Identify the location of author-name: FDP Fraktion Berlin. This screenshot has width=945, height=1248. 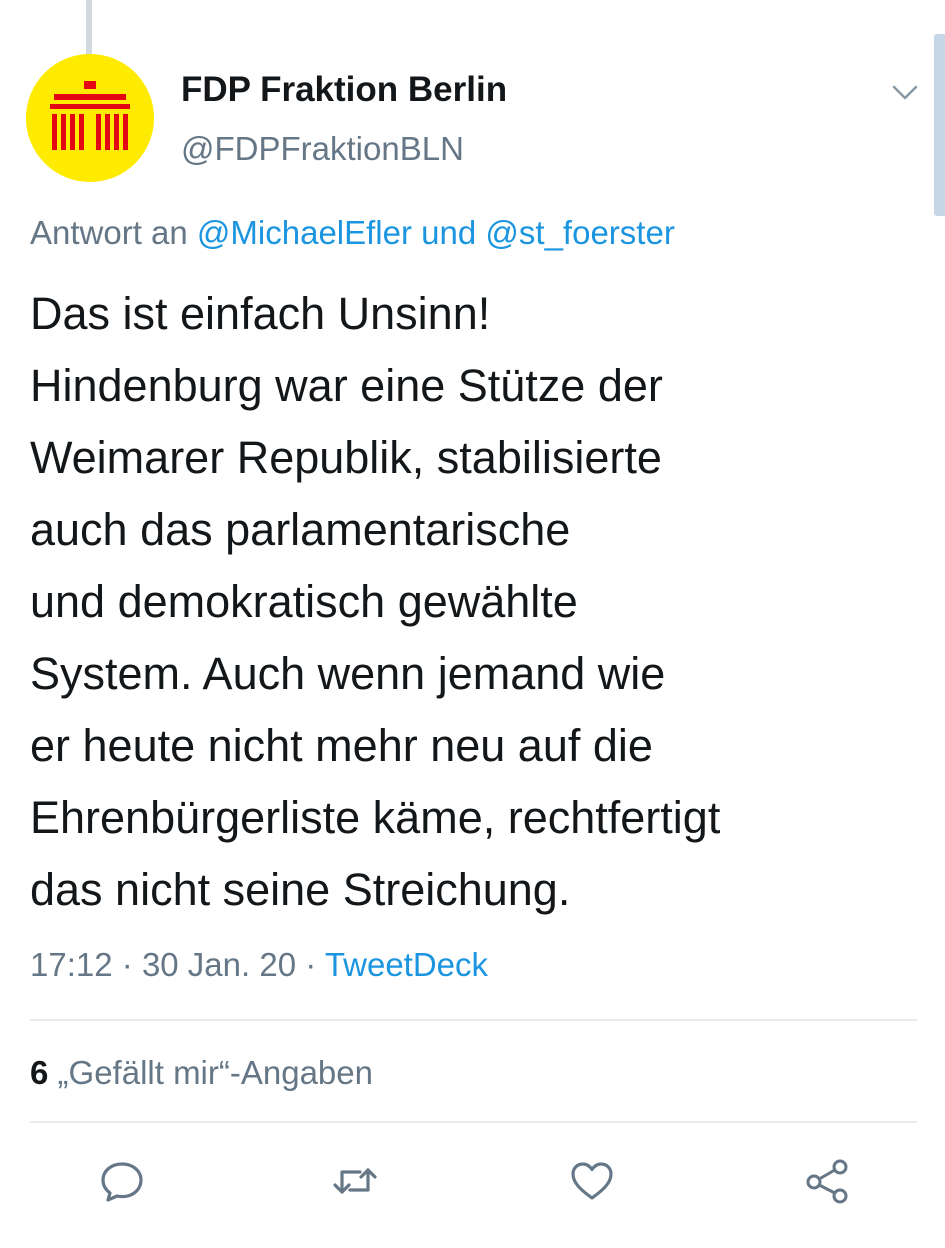
(344, 90).